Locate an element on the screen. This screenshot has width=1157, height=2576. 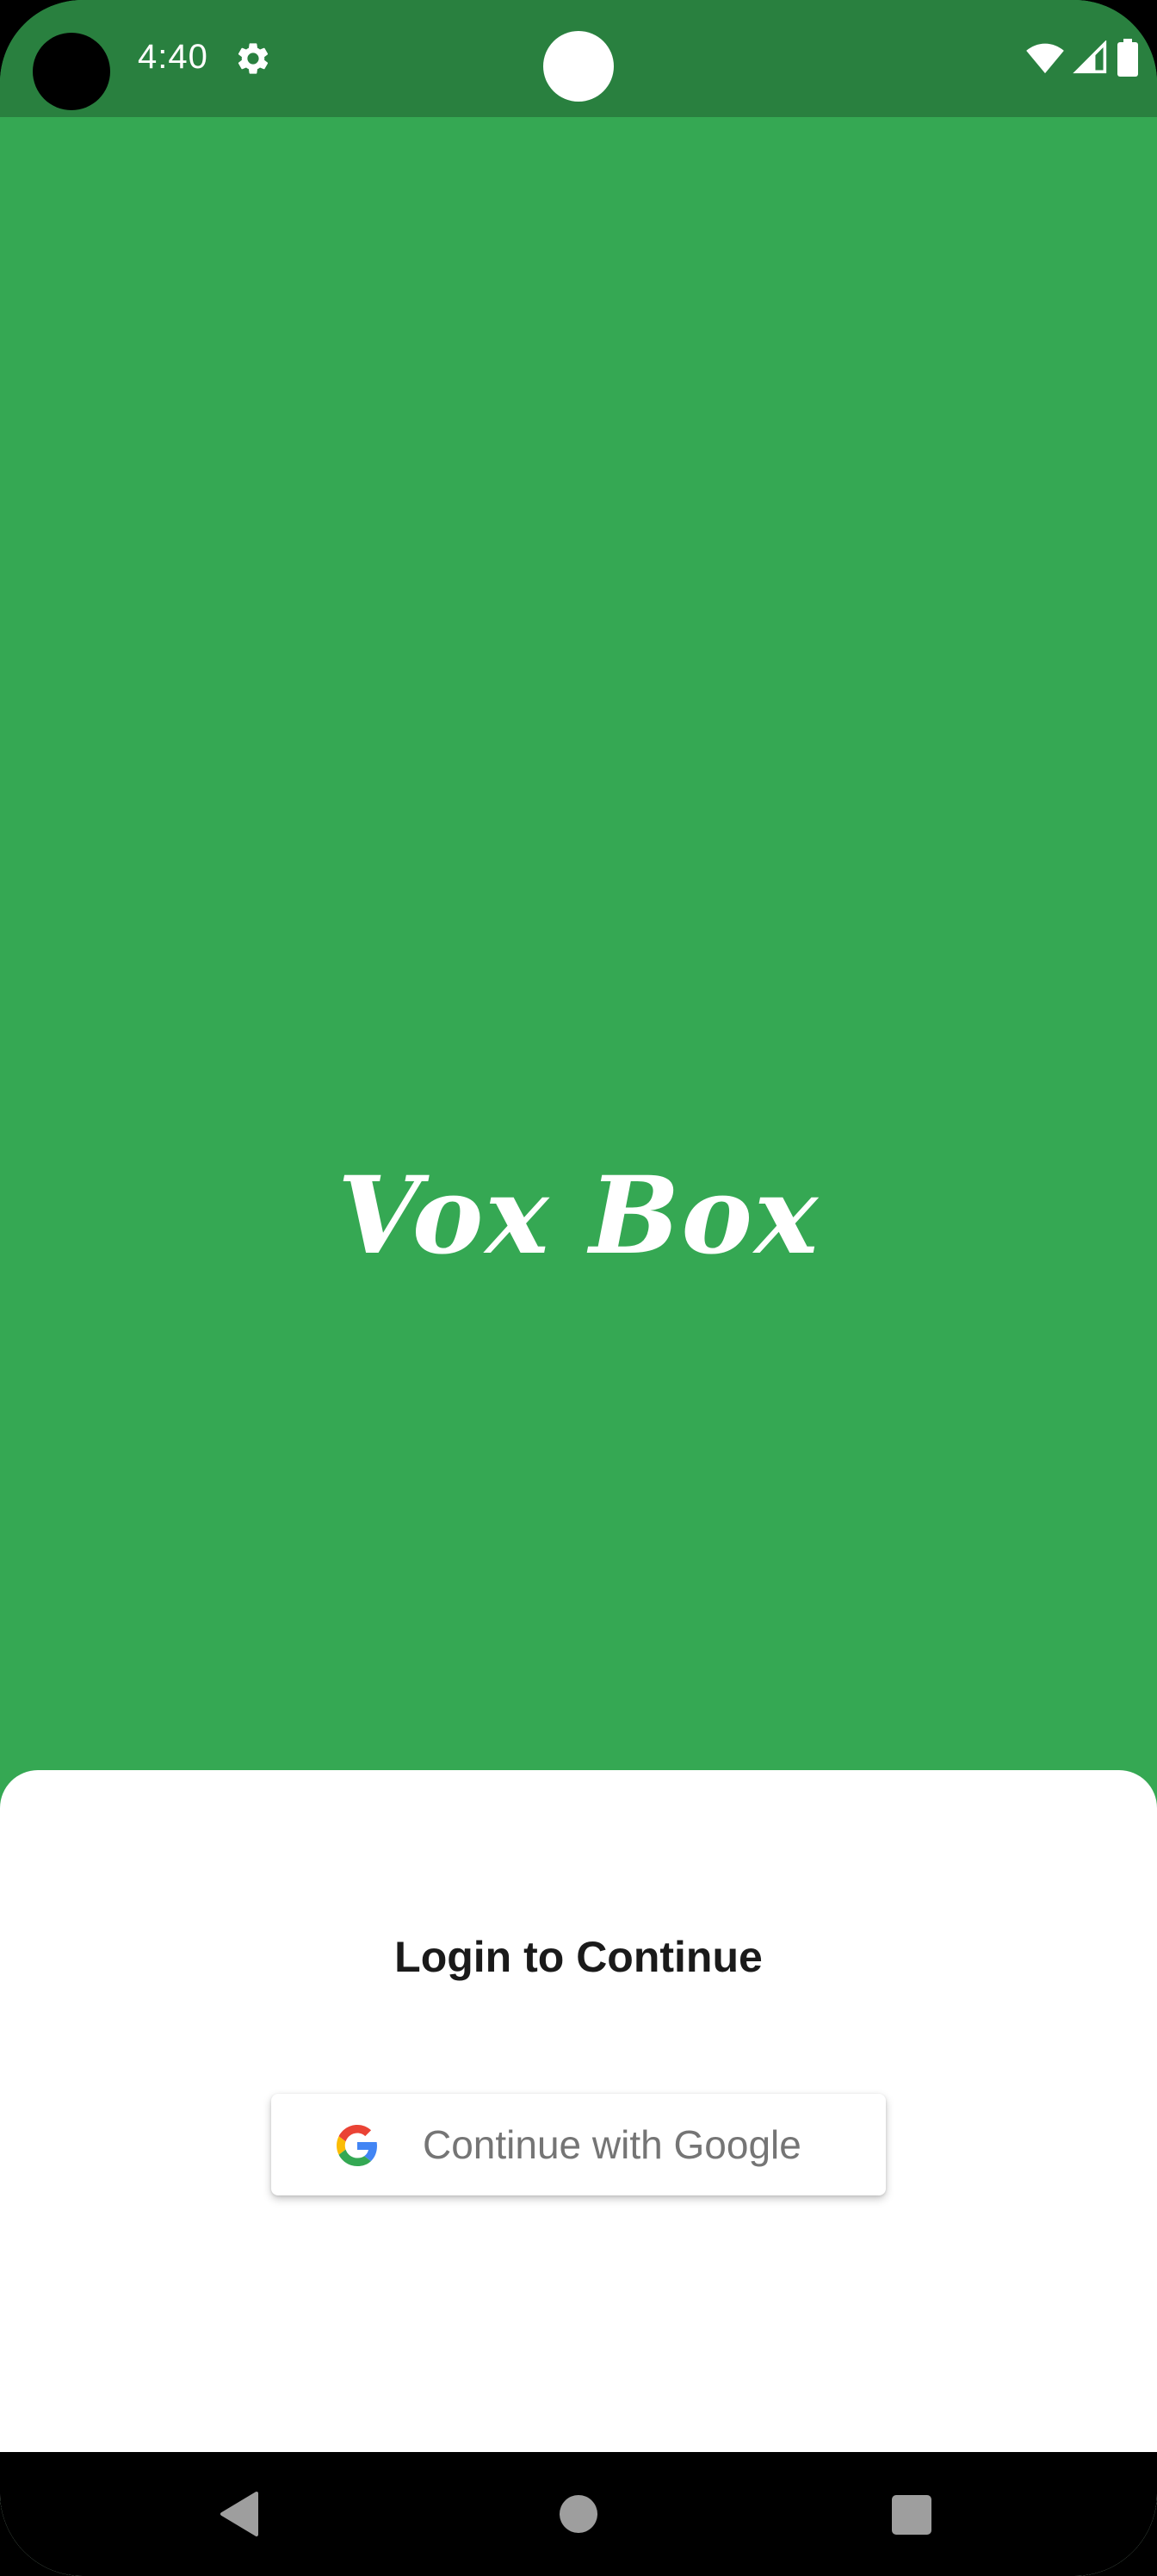
settings-gear-icon is located at coordinates (254, 59).